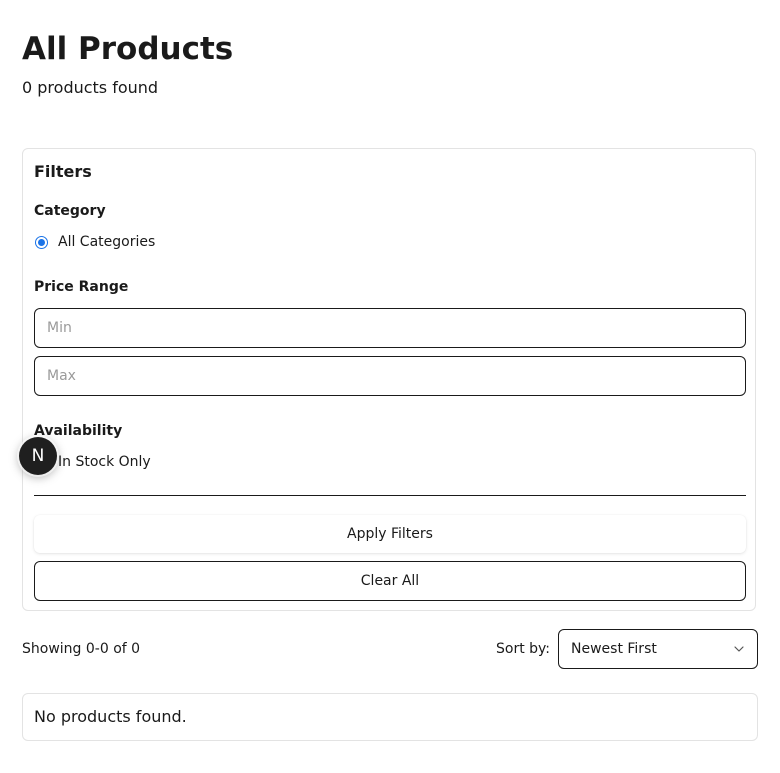 Image resolution: width=780 pixels, height=773 pixels. I want to click on radio-button, so click(41, 242).